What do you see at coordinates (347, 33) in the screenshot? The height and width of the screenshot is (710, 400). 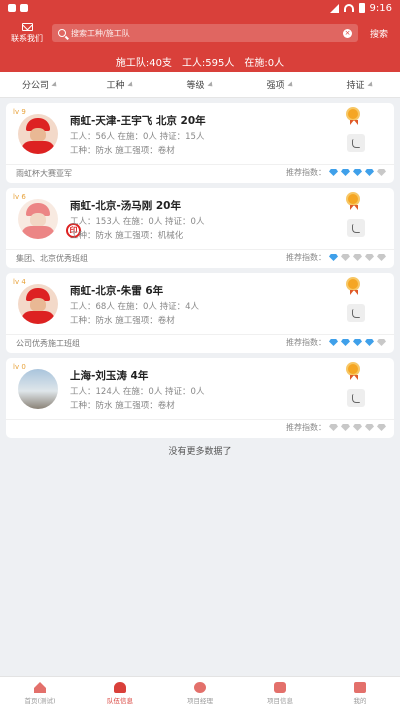 I see `clear-icon: ×` at bounding box center [347, 33].